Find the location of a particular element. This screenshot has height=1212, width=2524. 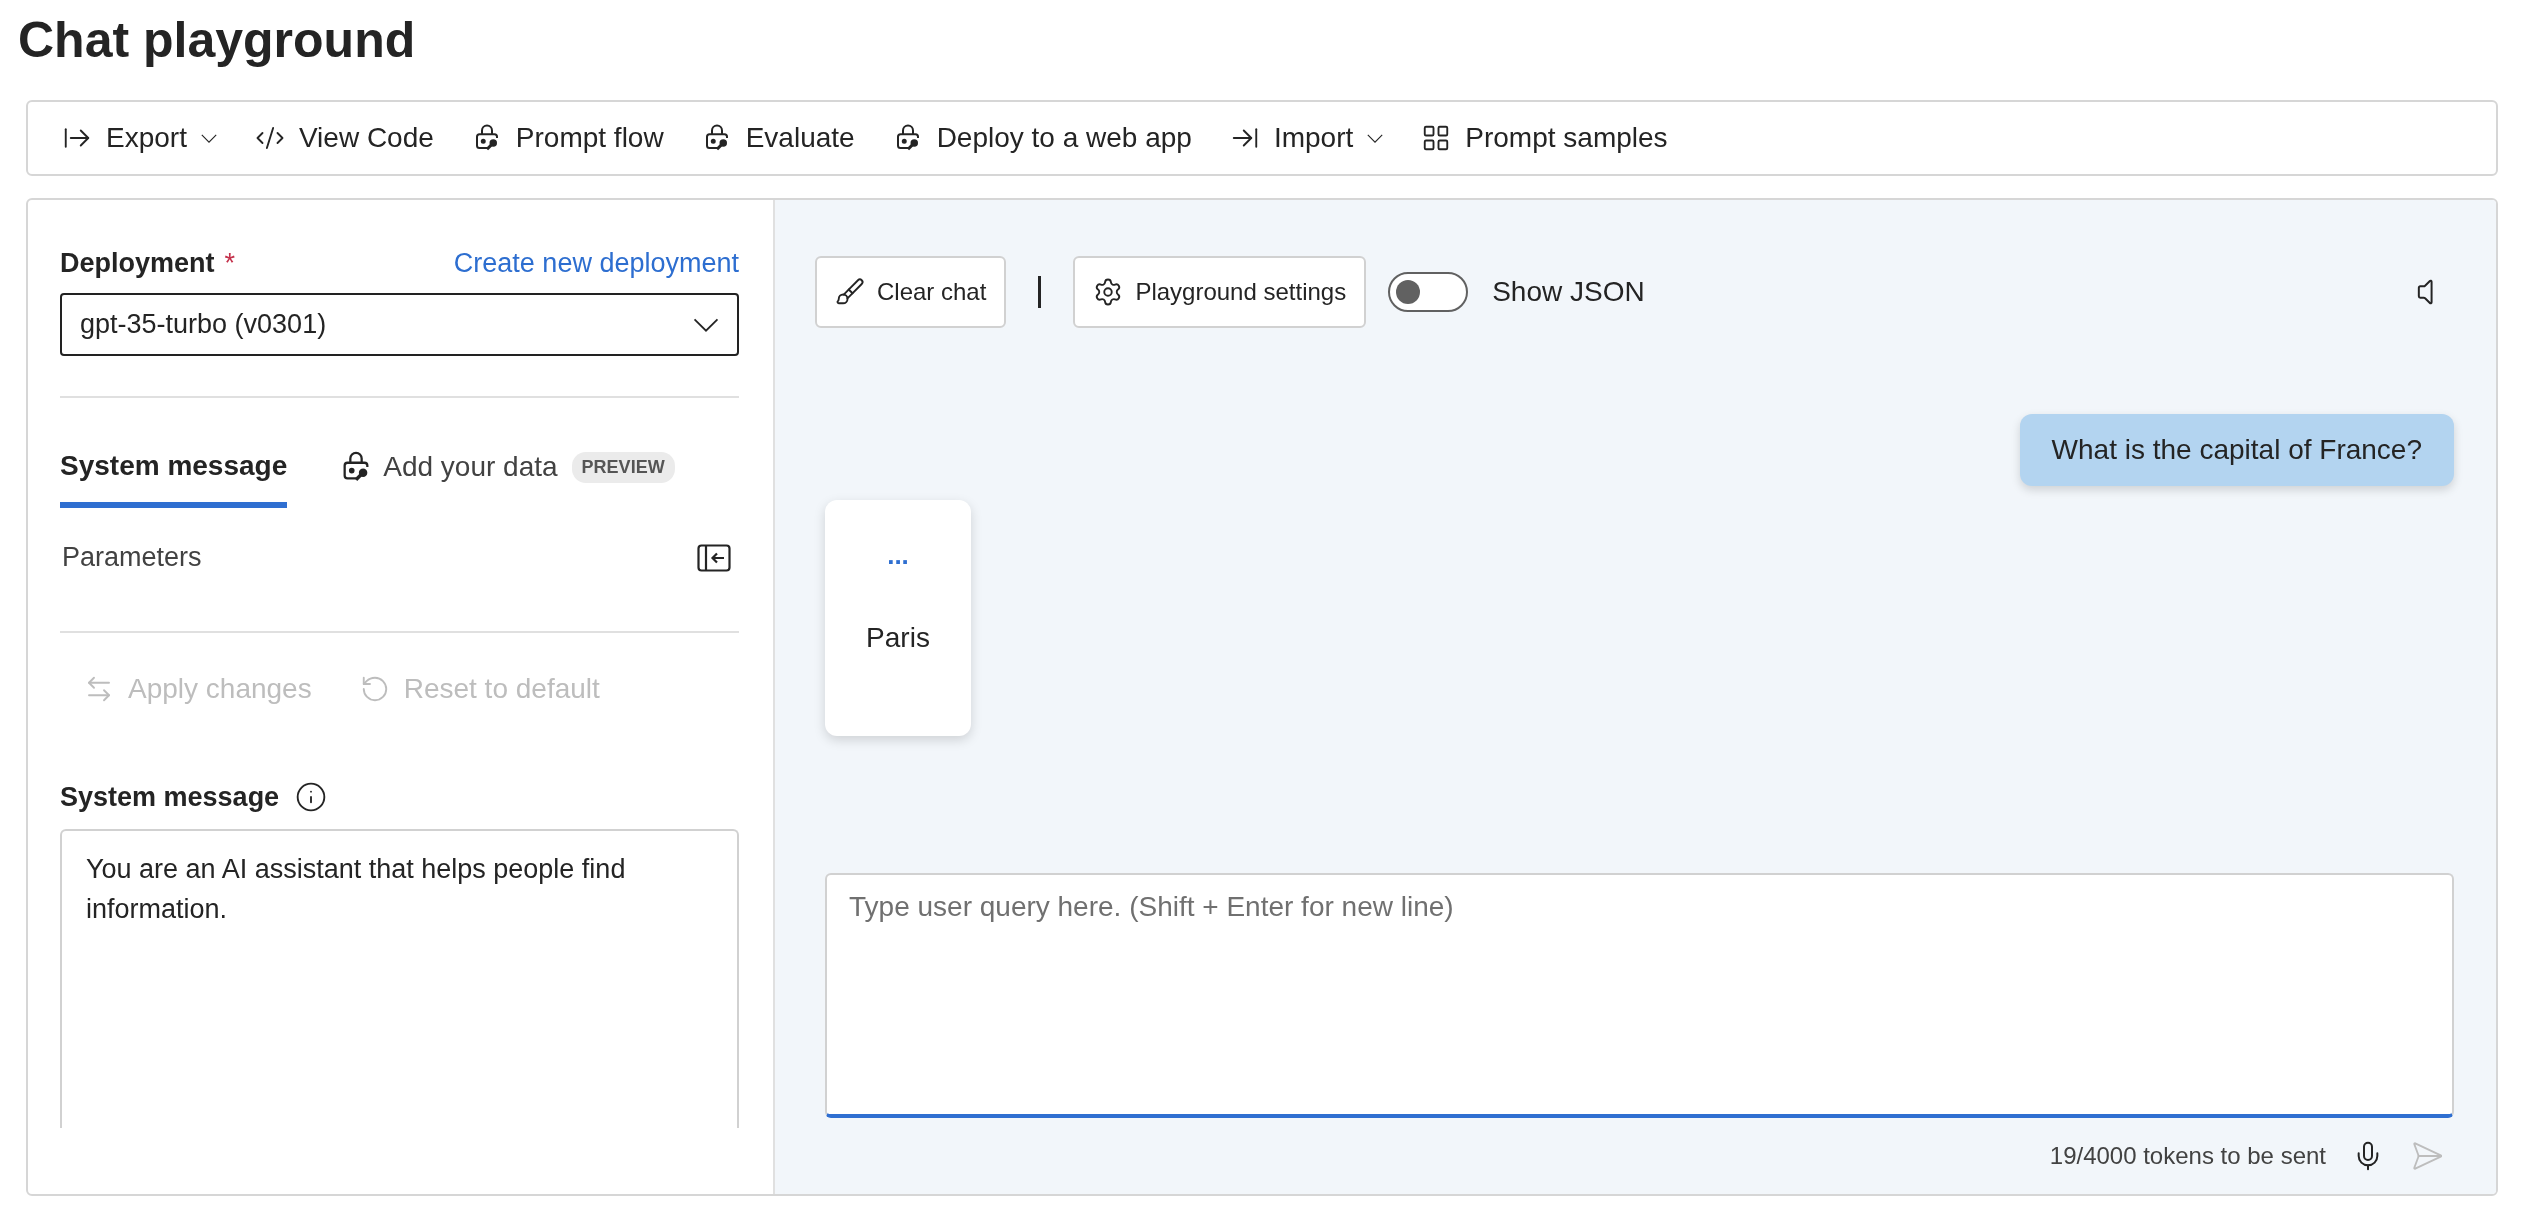

toolbar-button: Prompt samples is located at coordinates (1544, 138).